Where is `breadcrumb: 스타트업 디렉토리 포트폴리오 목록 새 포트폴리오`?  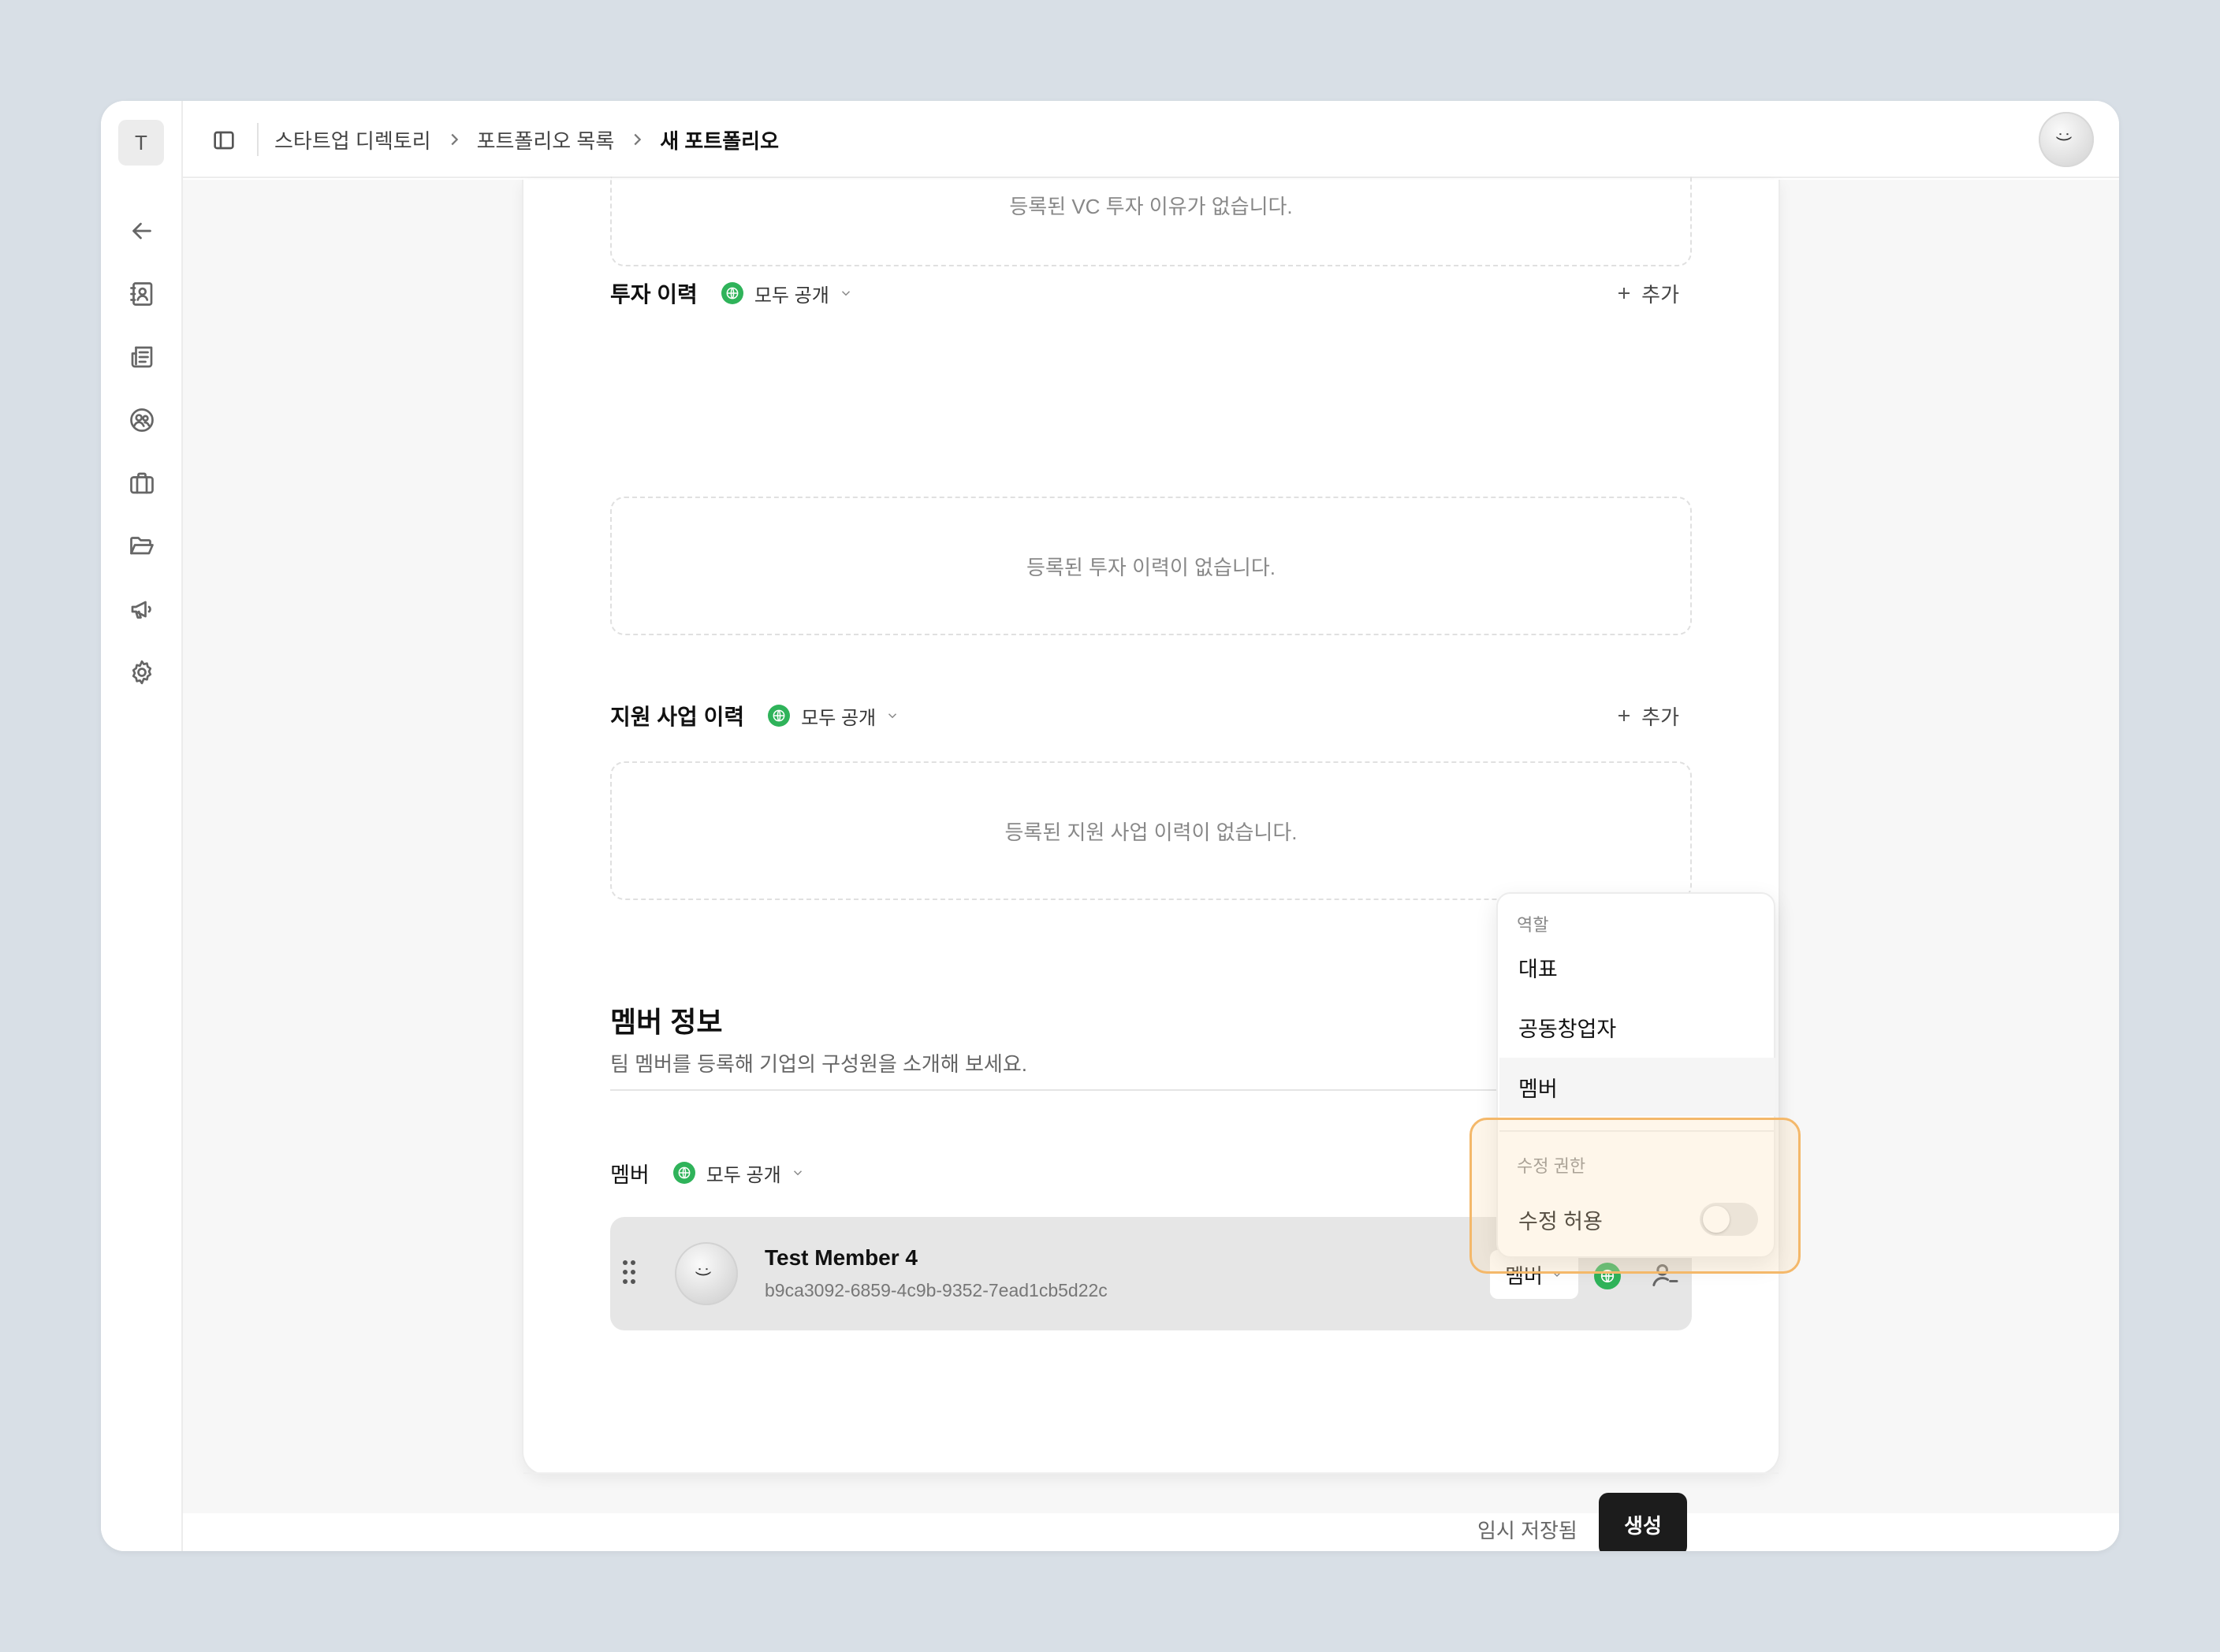
breadcrumb: 스타트업 디렉토리 포트폴리오 목록 새 포트폴리오 is located at coordinates (526, 139).